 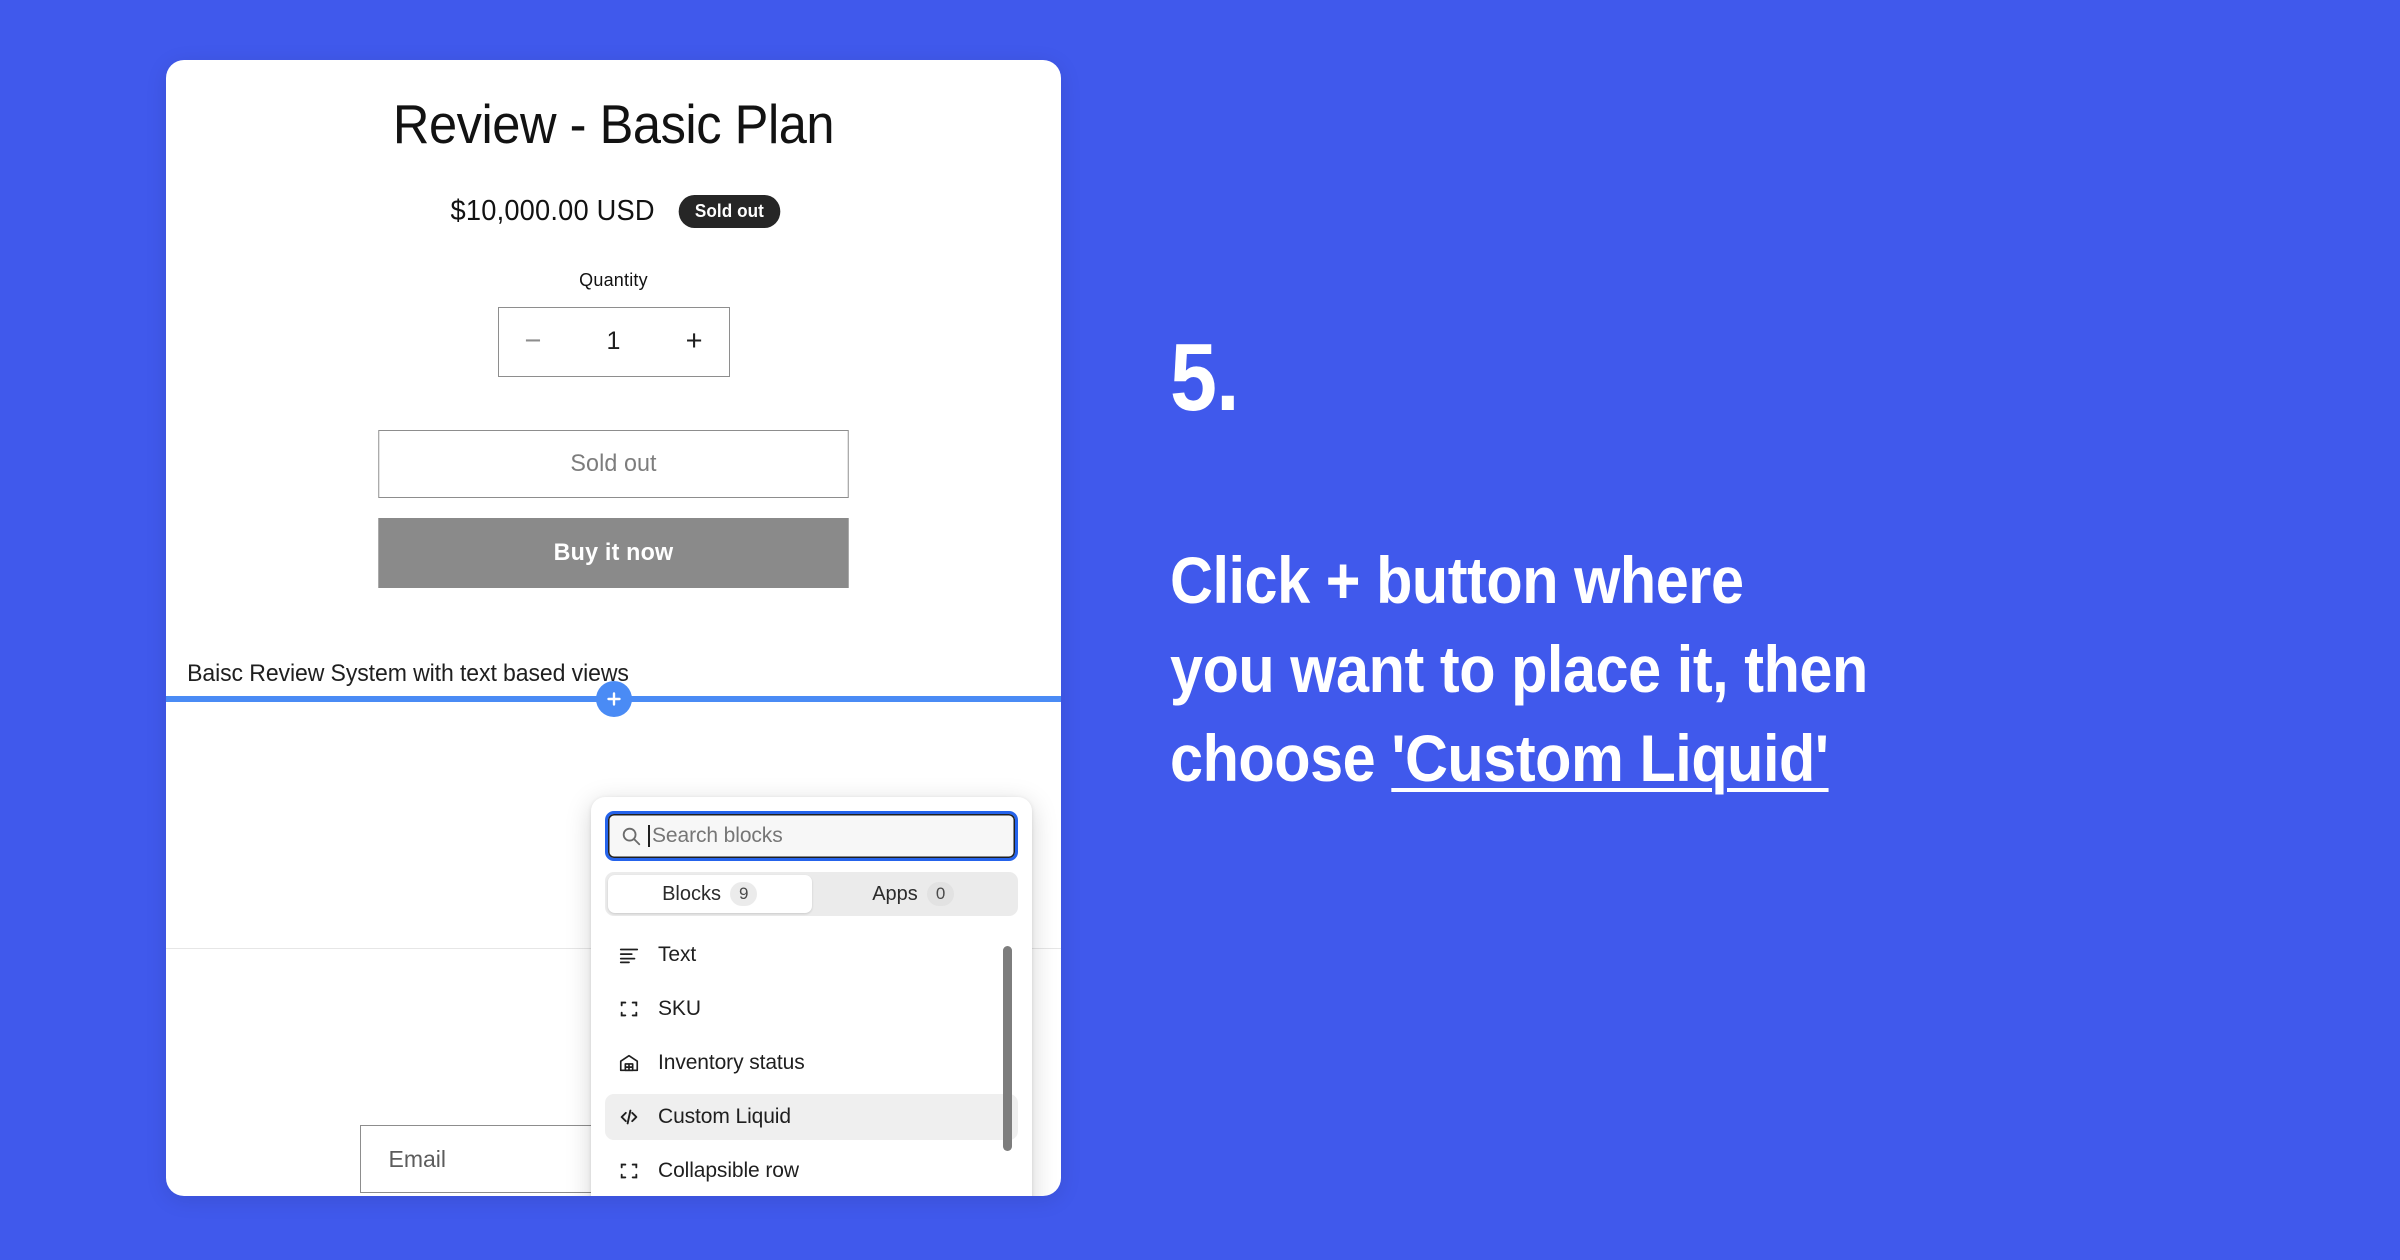 What do you see at coordinates (724, 1116) in the screenshot?
I see `list-item-label: Custom Liquid` at bounding box center [724, 1116].